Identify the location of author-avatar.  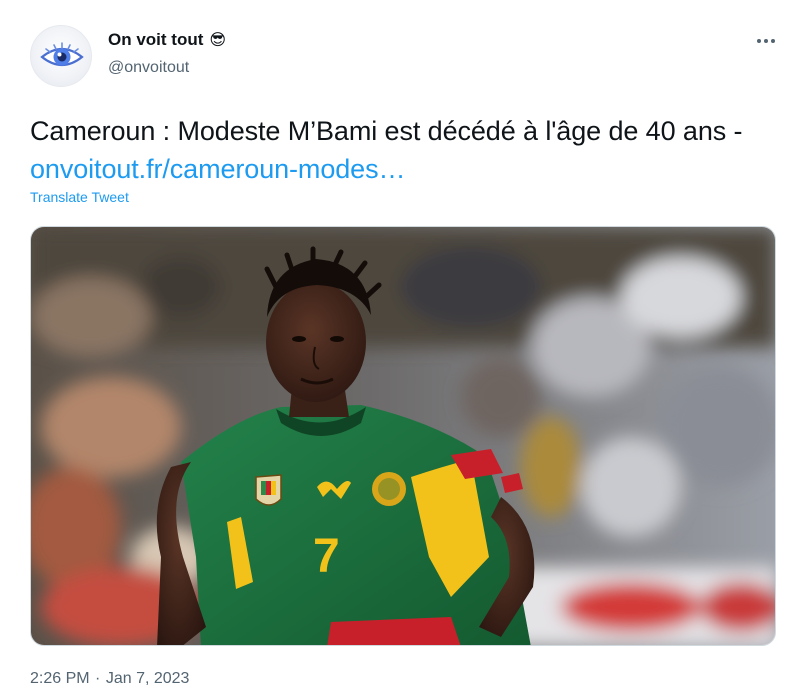
(61, 56).